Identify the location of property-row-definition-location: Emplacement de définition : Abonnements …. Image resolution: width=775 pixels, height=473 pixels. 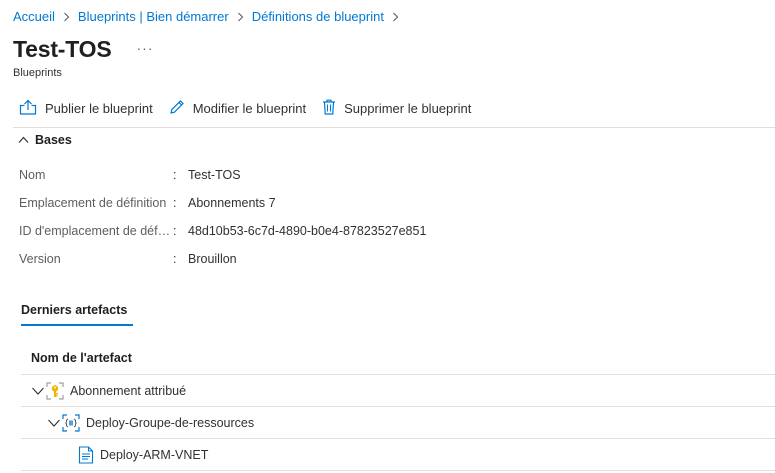
(222, 203).